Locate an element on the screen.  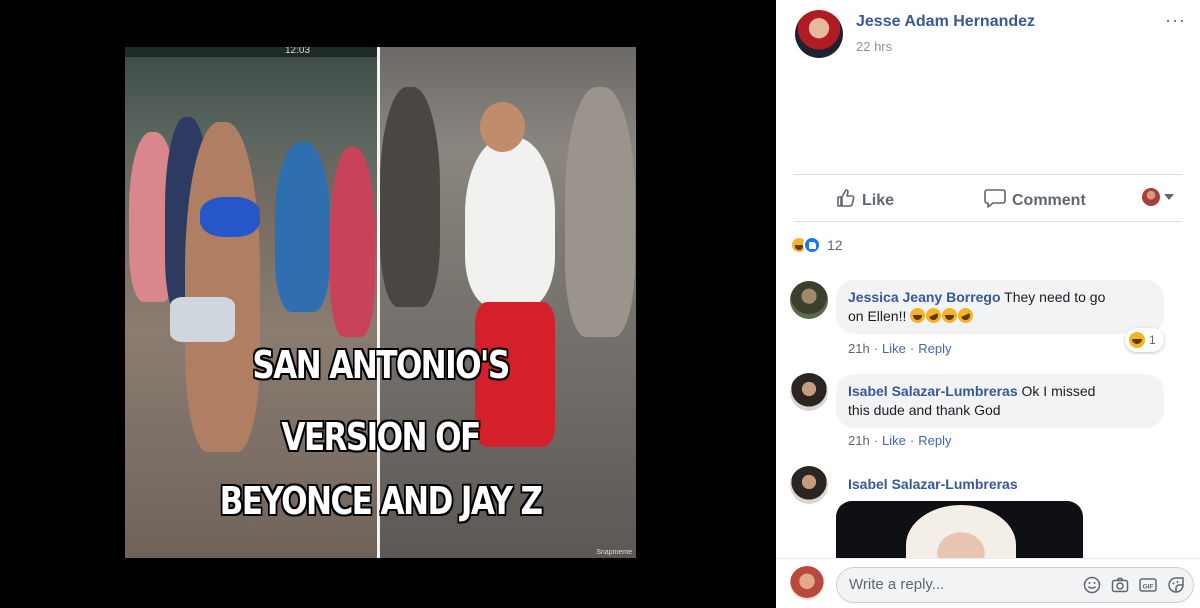
haha-reaction-icon is located at coordinates (1137, 340).